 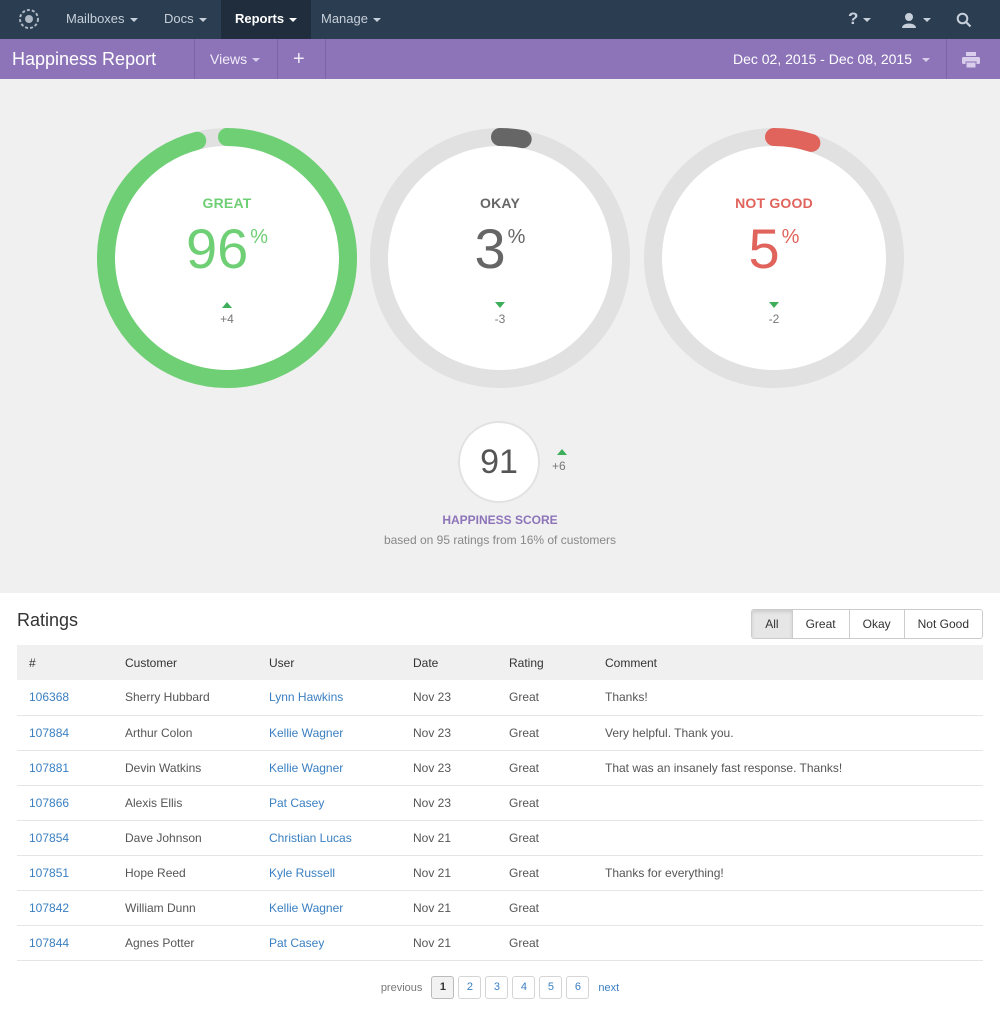 I want to click on laurel-logo-icon, so click(x=29, y=19).